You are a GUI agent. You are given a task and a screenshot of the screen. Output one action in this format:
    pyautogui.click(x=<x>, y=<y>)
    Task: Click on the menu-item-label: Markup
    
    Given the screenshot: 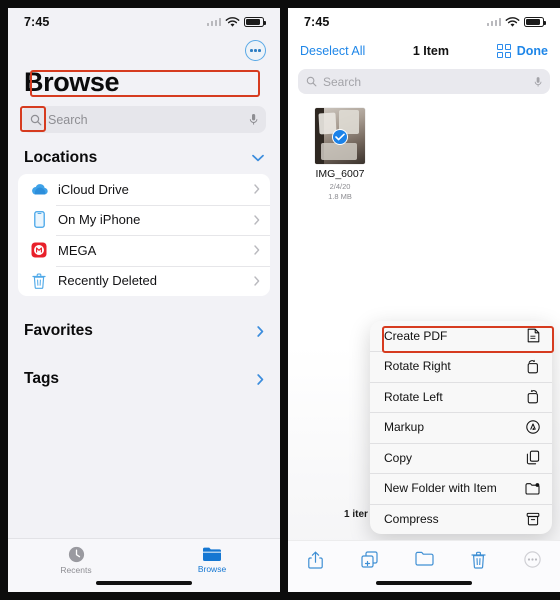 What is the action you would take?
    pyautogui.click(x=404, y=427)
    